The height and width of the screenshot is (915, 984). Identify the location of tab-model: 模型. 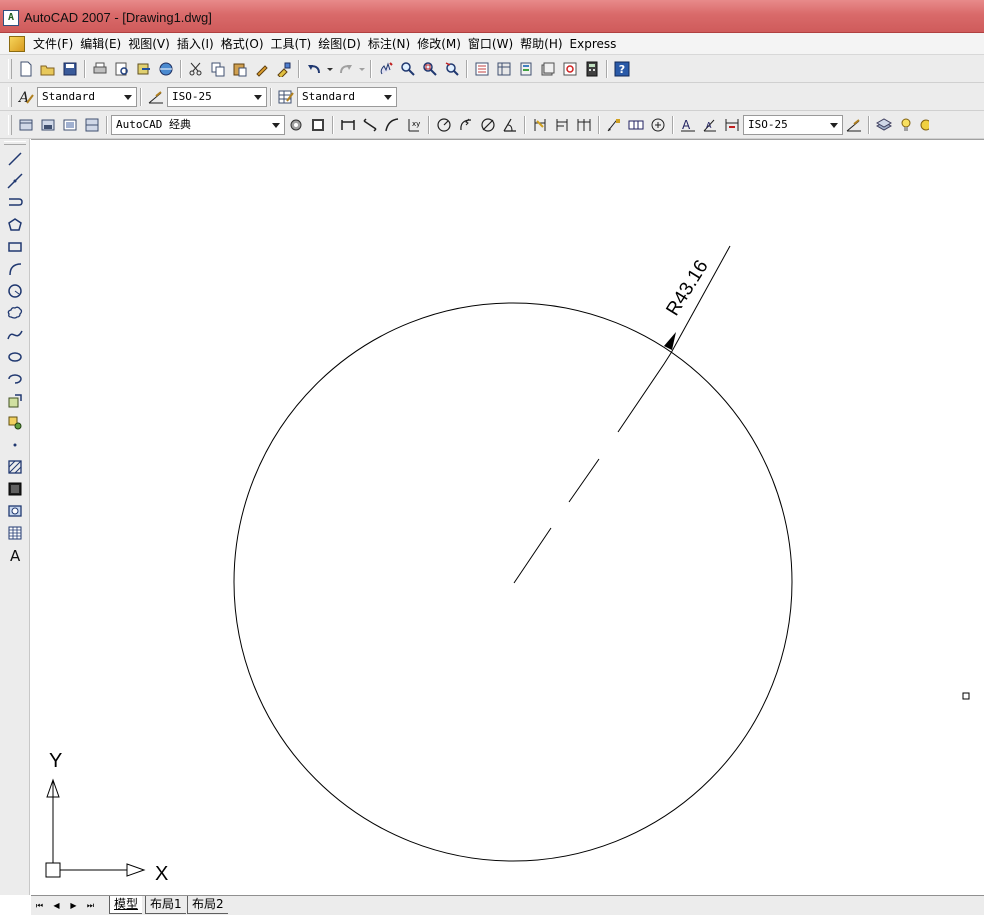
(126, 905).